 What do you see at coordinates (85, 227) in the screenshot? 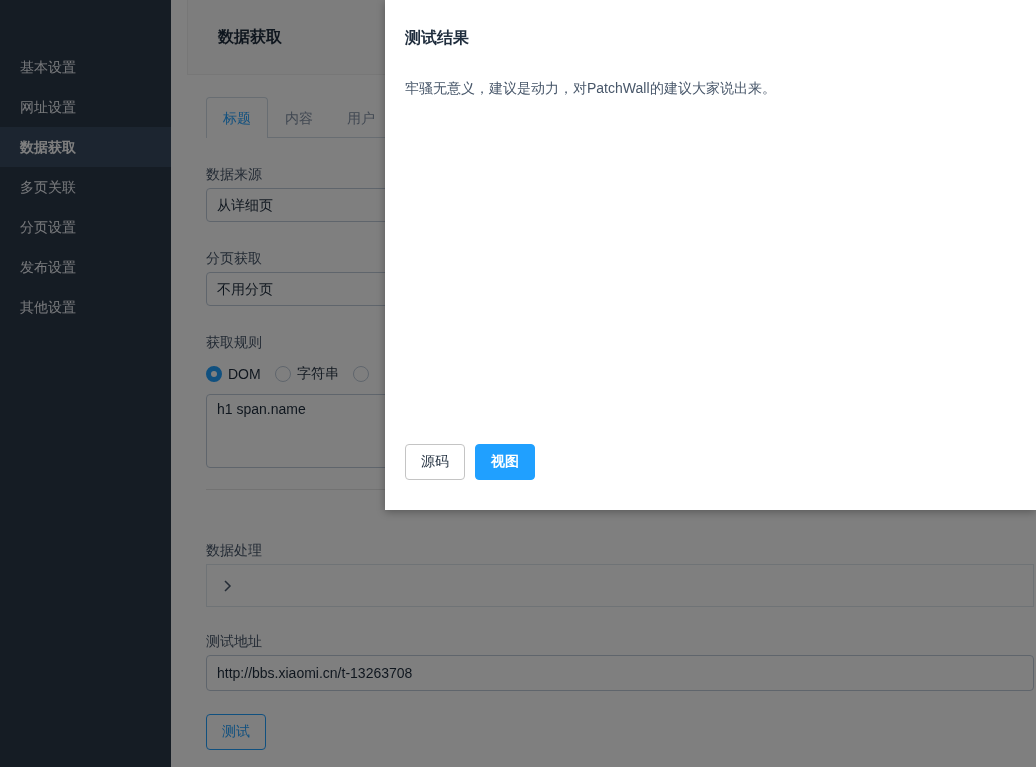
I see `sidebar-item: 分页设置` at bounding box center [85, 227].